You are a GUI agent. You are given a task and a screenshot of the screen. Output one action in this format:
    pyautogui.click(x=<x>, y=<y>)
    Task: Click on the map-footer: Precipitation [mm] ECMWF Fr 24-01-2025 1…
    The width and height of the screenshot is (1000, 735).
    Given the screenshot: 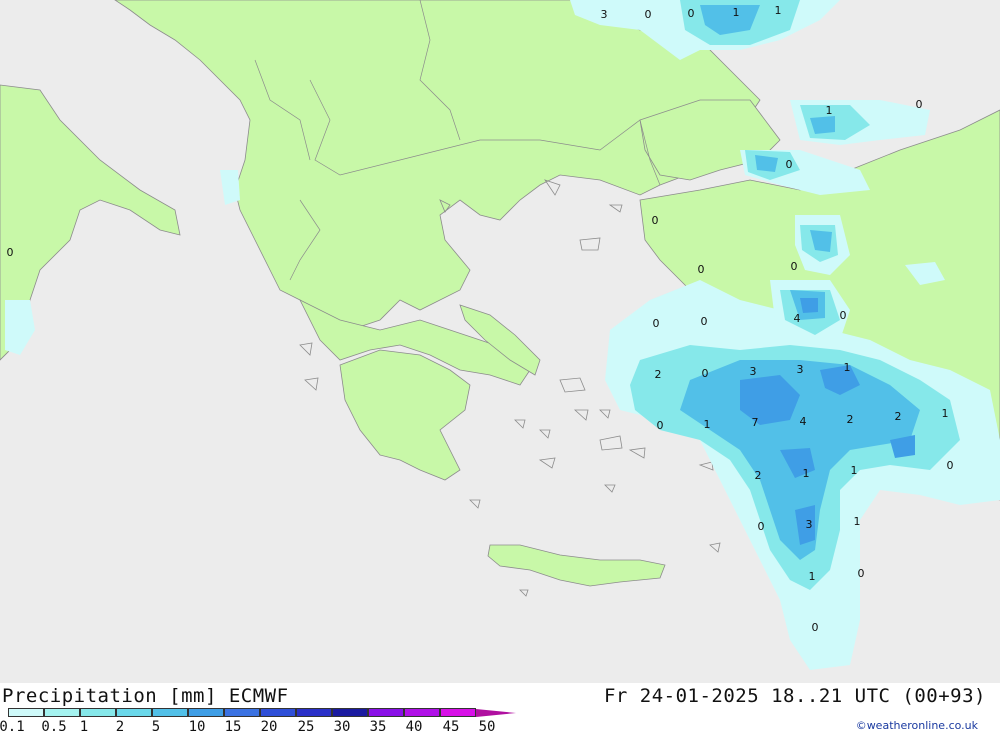 What is the action you would take?
    pyautogui.click(x=500, y=709)
    